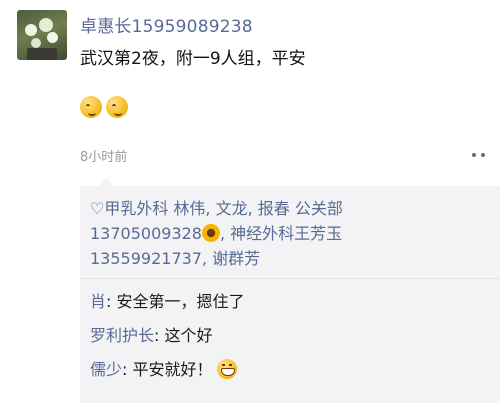  I want to click on comment-text: : 安全第一，摁住了, so click(175, 301).